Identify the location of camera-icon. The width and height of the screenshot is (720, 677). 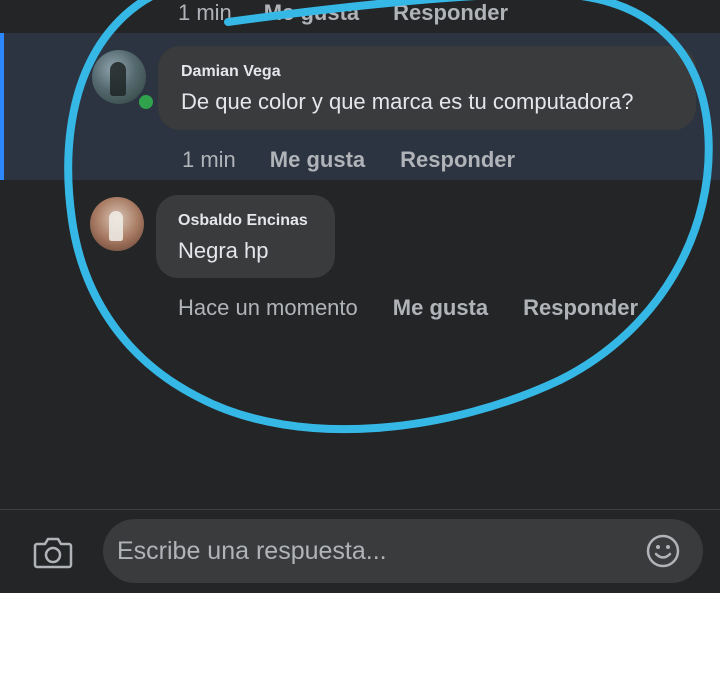
(53, 552).